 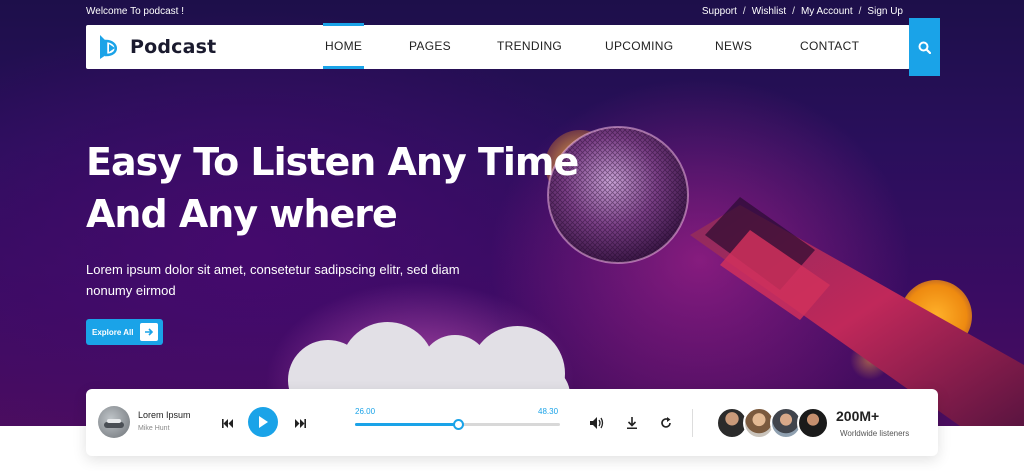 I want to click on nav-pages: PAGES, so click(x=430, y=46).